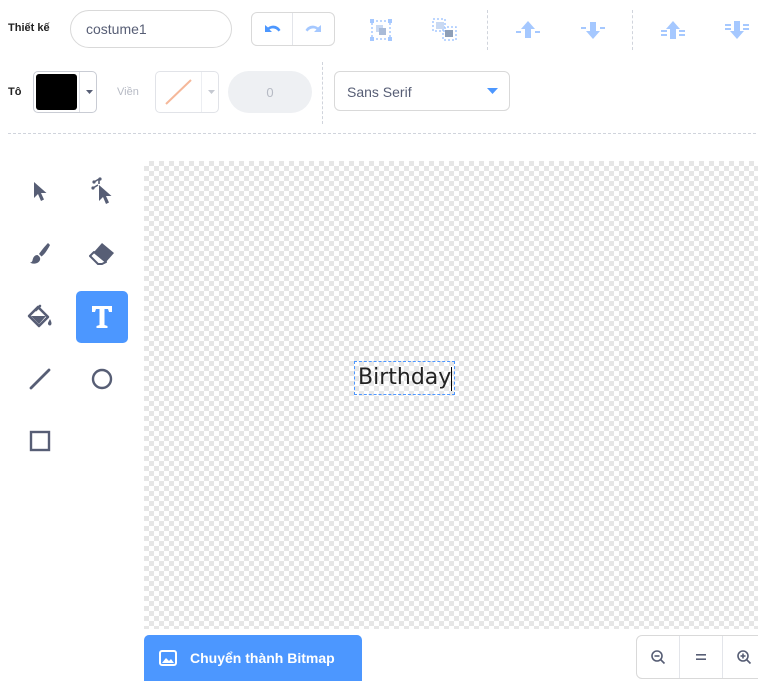 This screenshot has height=681, width=758. I want to click on costume-label: Thiết kế, so click(29, 28).